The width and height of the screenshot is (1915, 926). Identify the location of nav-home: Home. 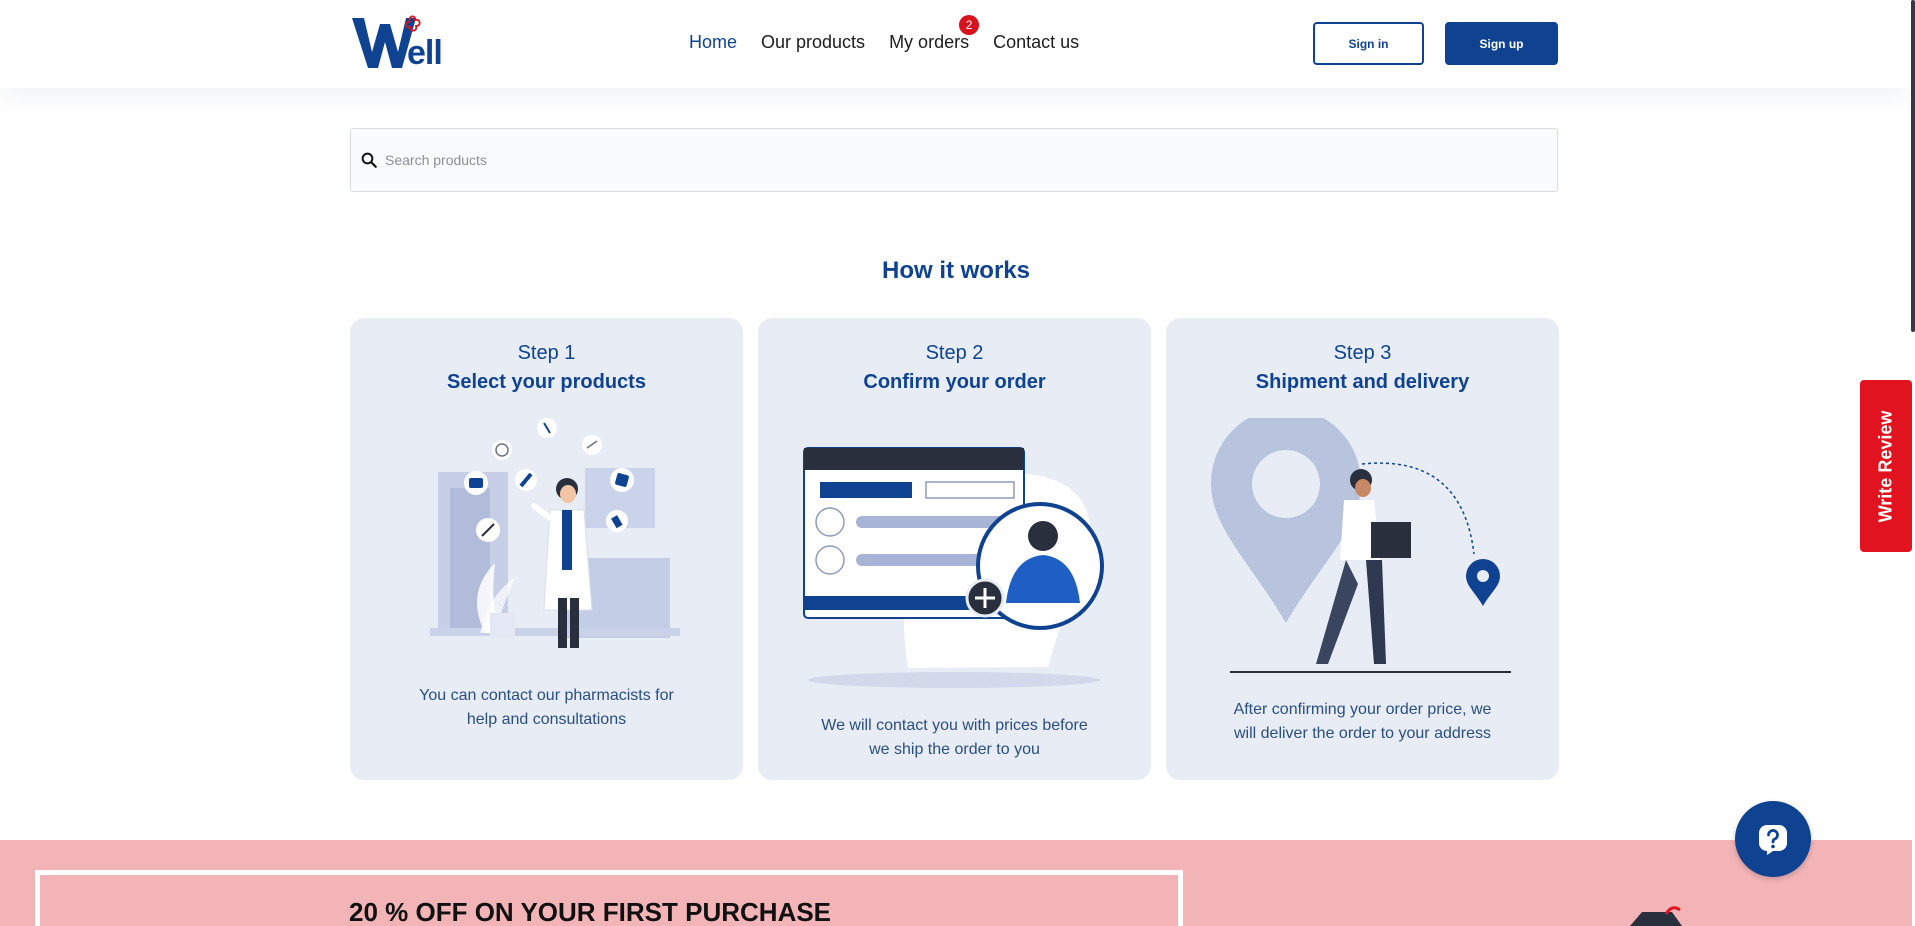
(713, 42).